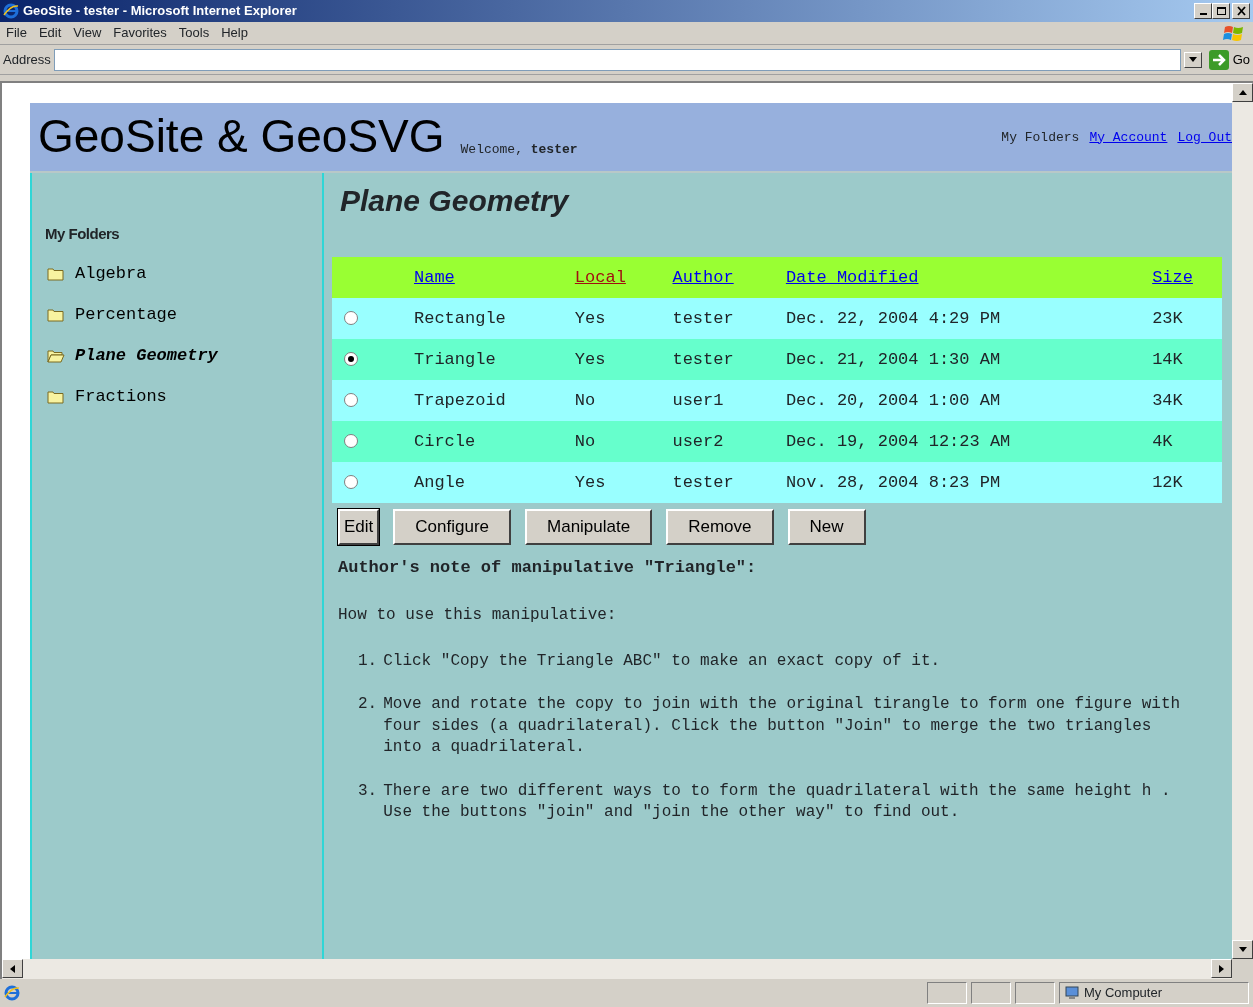 The width and height of the screenshot is (1253, 1007). Describe the element at coordinates (11, 11) in the screenshot. I see `browser-icon` at that location.